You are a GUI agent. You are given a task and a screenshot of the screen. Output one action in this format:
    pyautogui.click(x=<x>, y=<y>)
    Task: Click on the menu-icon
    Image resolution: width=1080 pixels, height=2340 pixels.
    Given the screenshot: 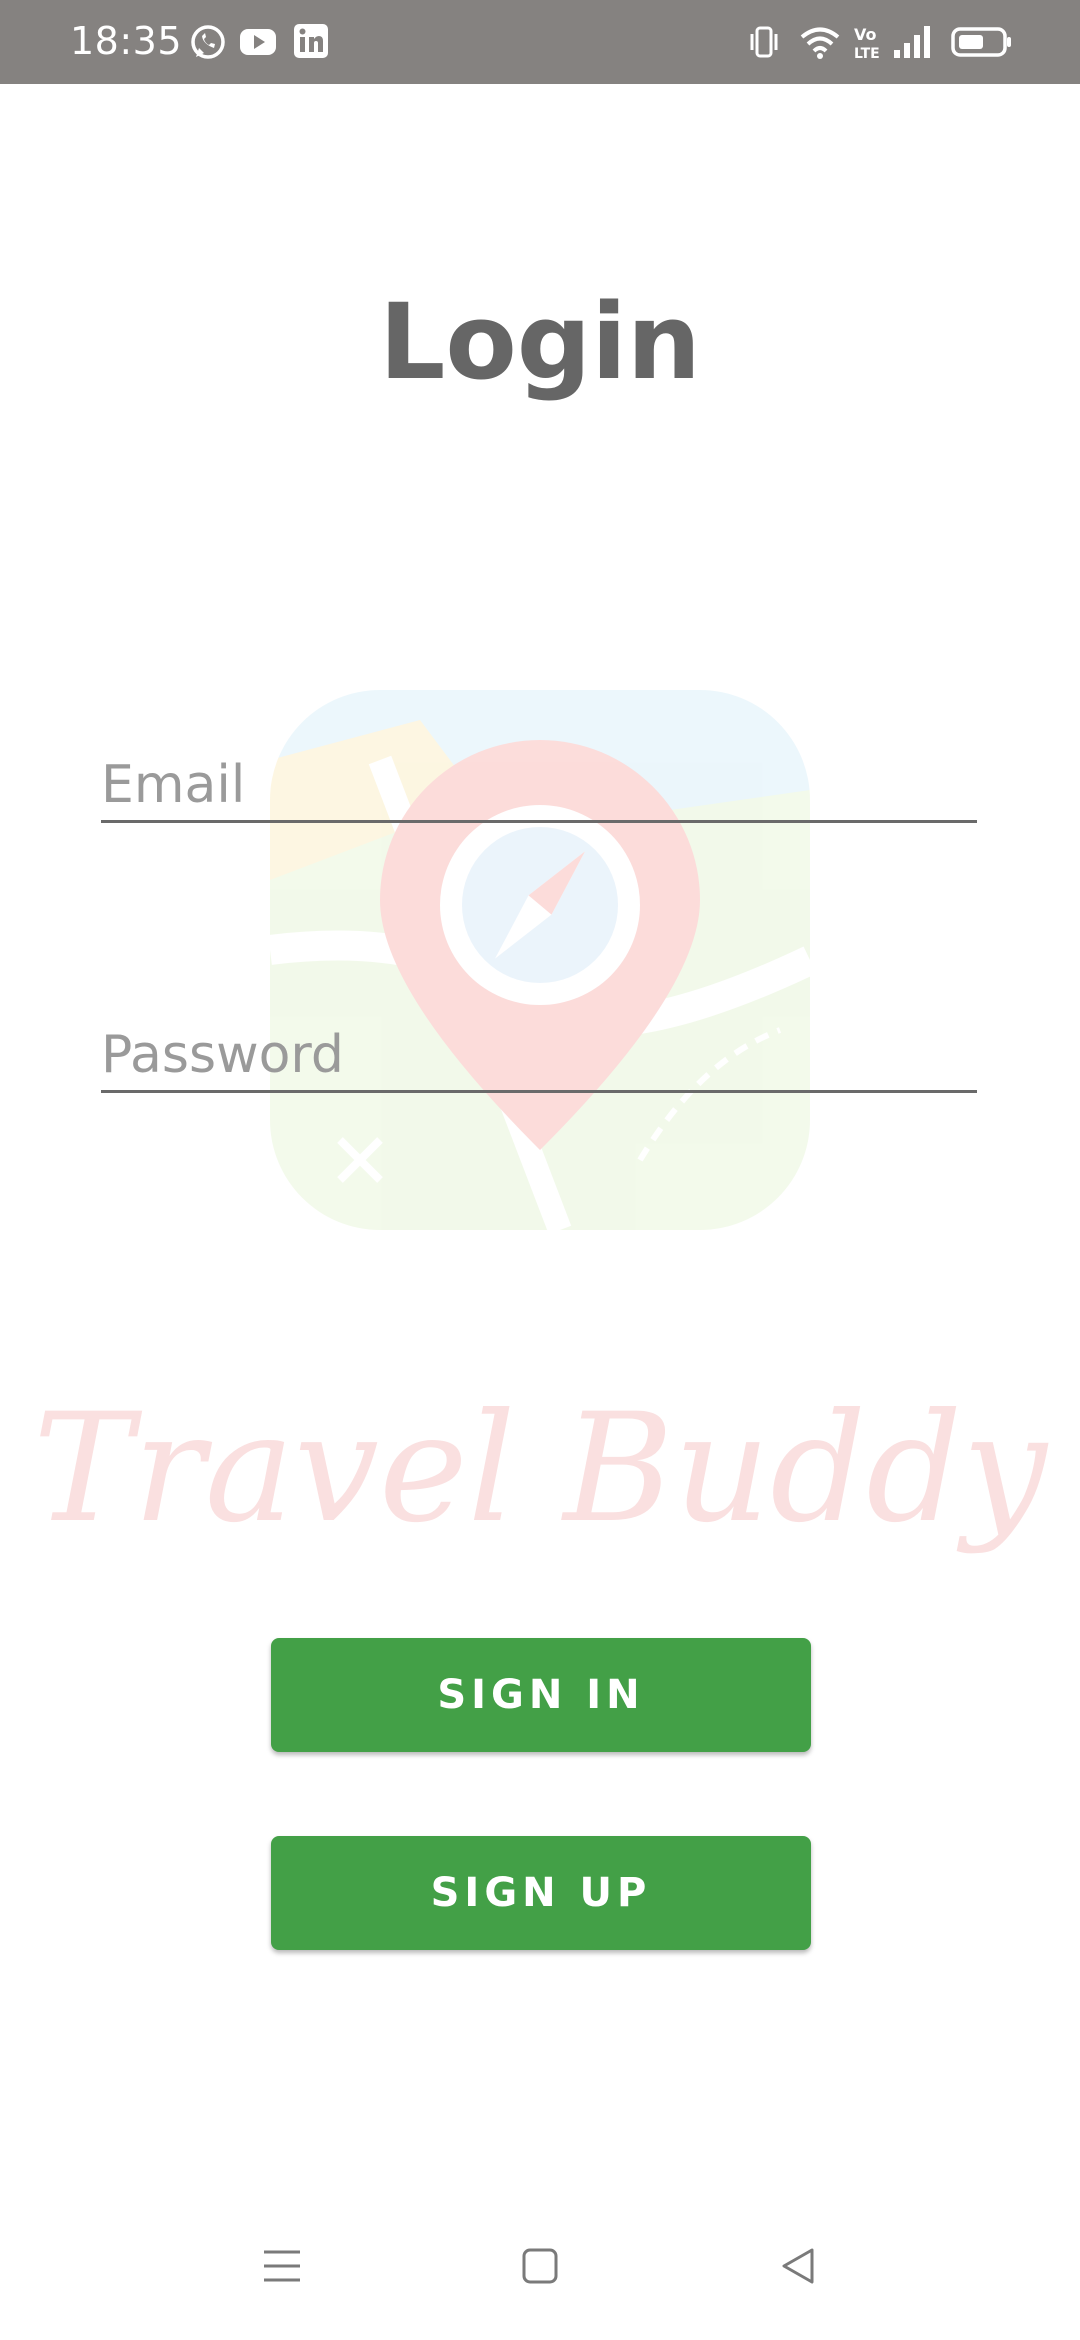 What is the action you would take?
    pyautogui.click(x=282, y=2266)
    